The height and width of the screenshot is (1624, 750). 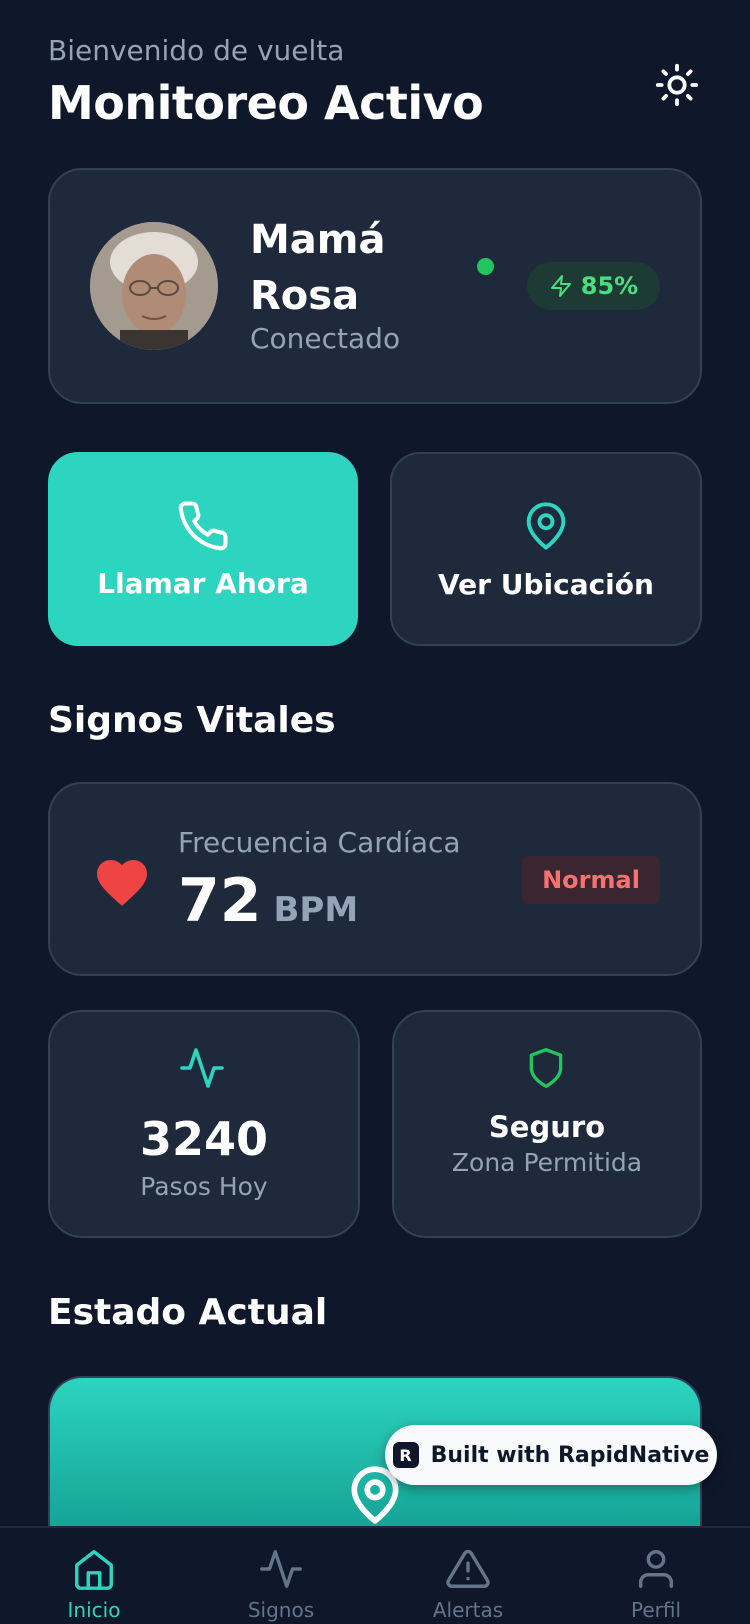 I want to click on nav-item-home: Inicio, so click(x=94, y=1584).